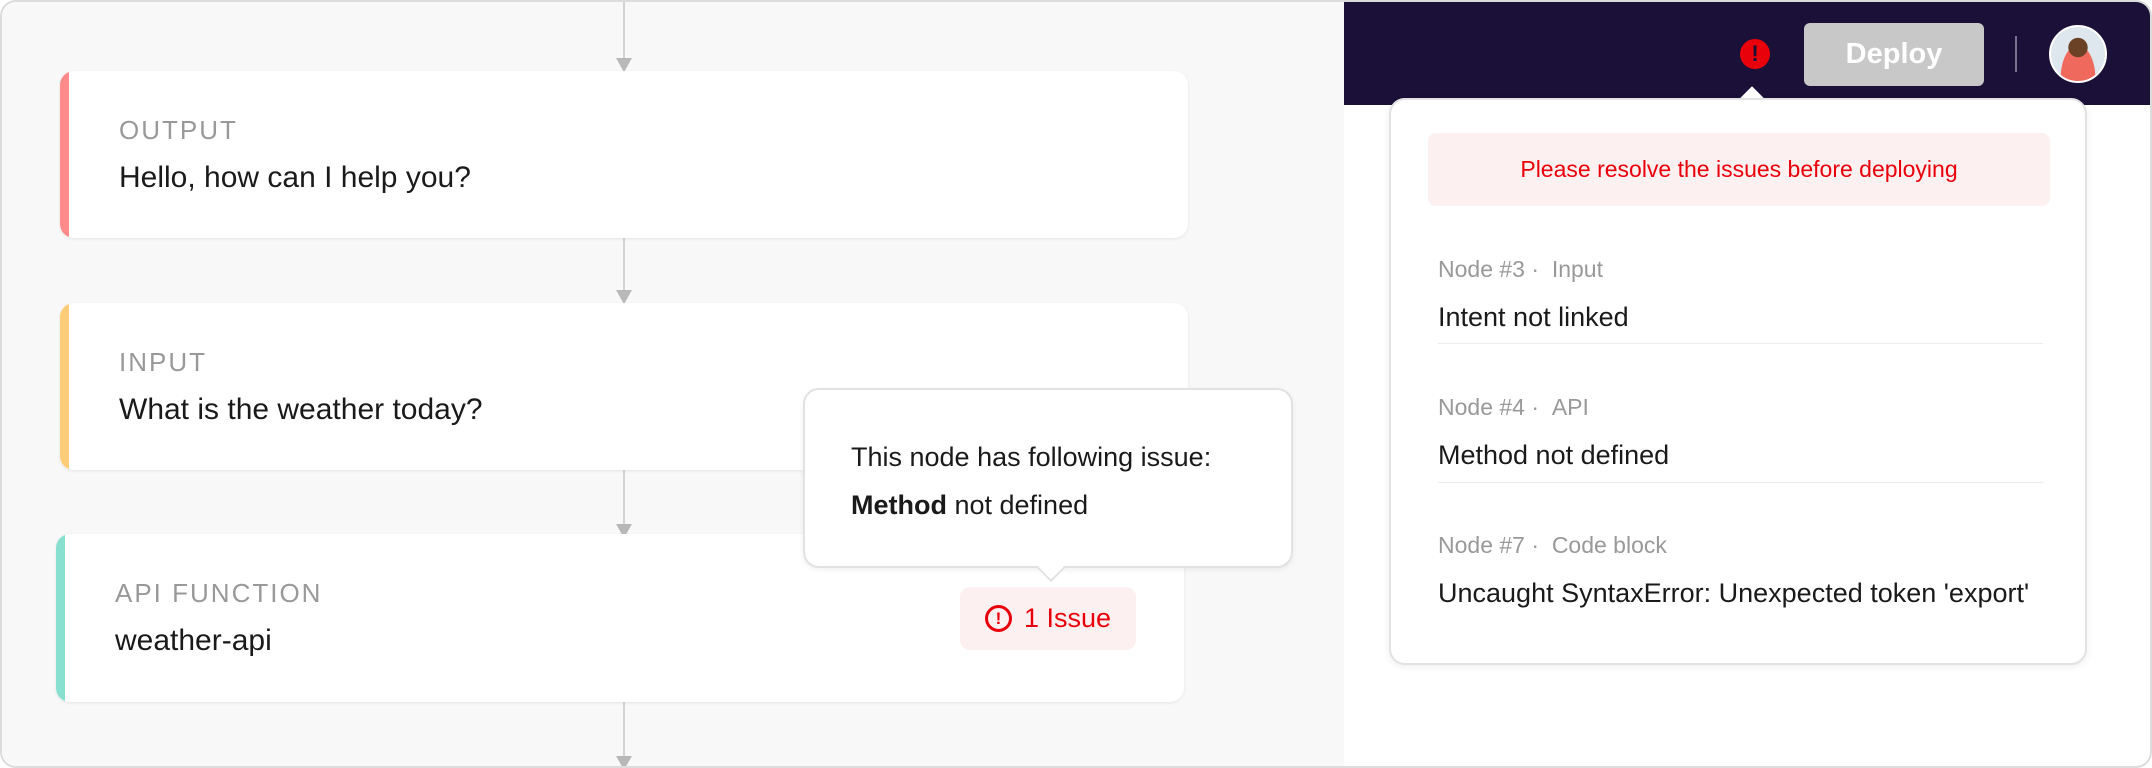  I want to click on issue-meta: Node #4 · API, so click(1513, 407).